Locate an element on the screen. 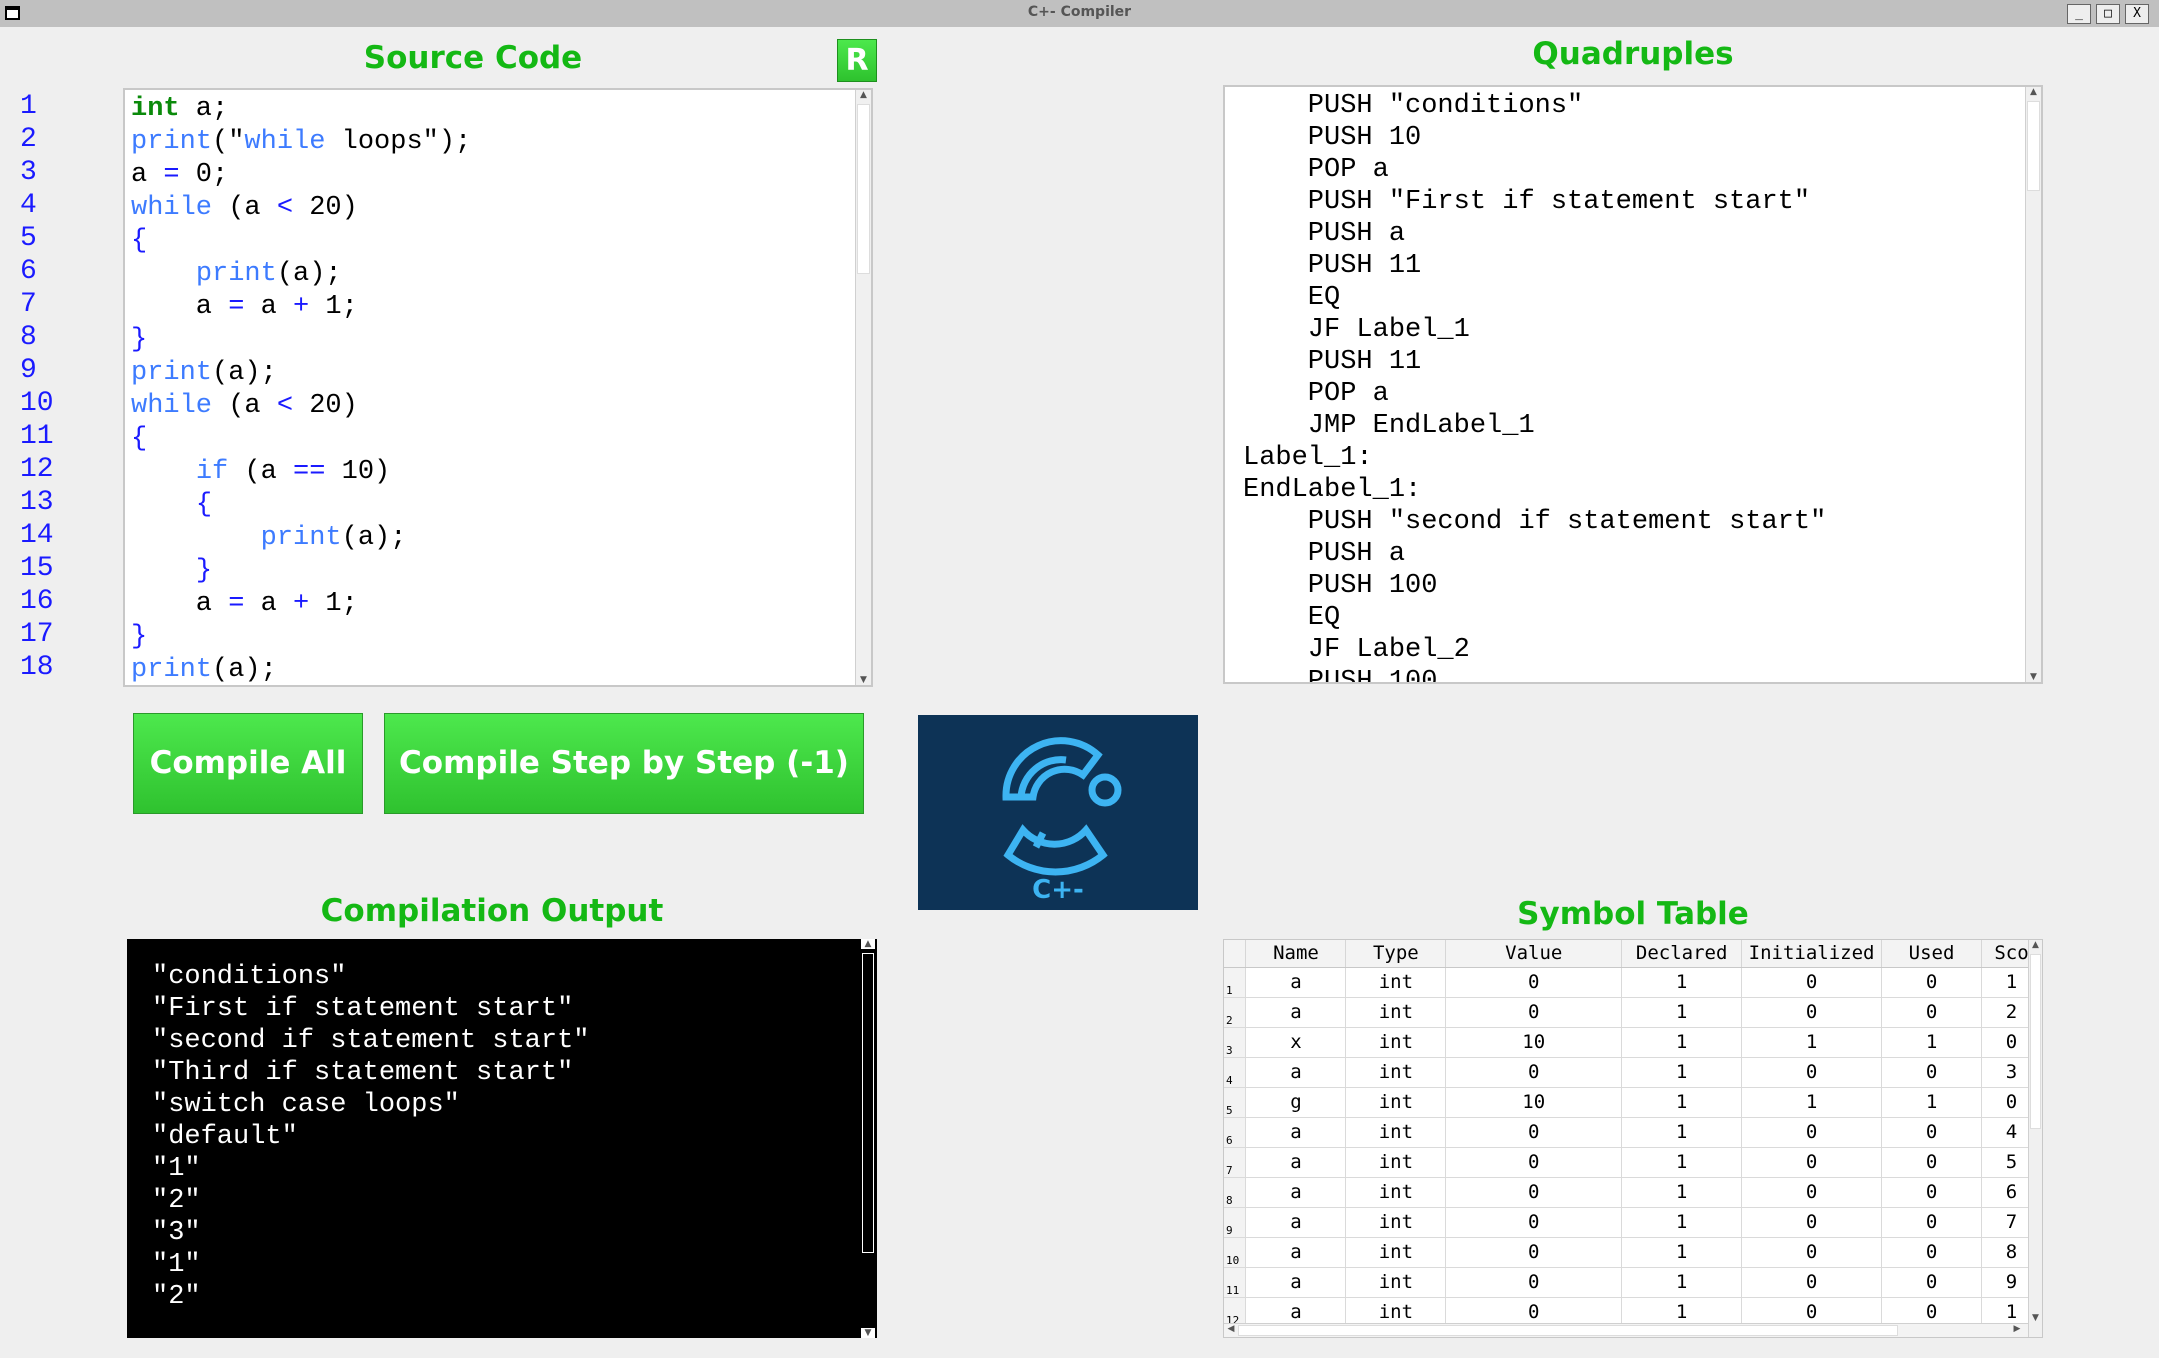 This screenshot has width=2159, height=1358. scroll-right-icon: ▶ is located at coordinates (2017, 1329).